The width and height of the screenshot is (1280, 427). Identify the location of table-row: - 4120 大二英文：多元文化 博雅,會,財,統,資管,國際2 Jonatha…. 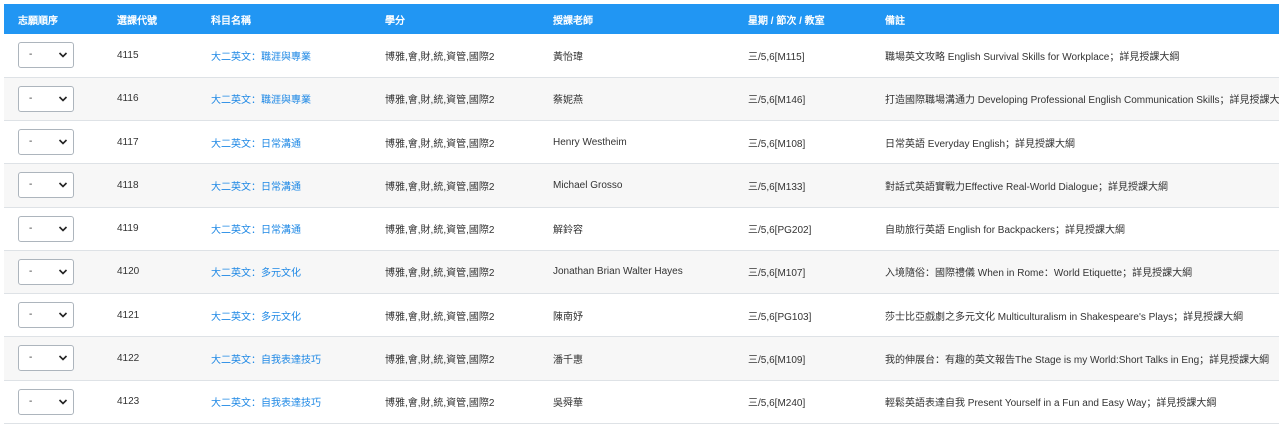
(641, 272).